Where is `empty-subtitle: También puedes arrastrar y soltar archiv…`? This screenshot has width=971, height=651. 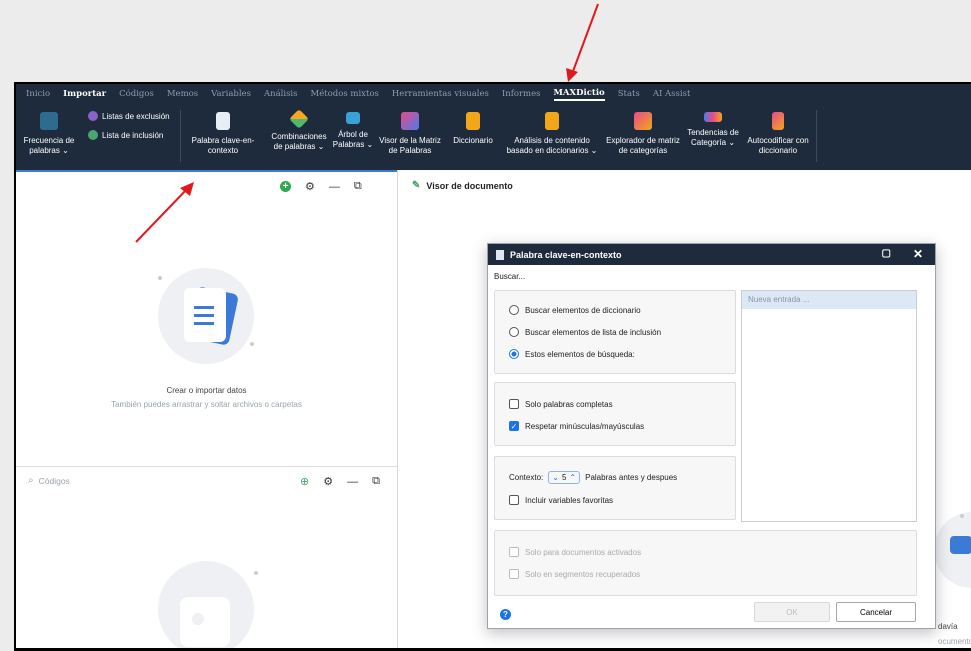
empty-subtitle: También puedes arrastrar y soltar archiv… is located at coordinates (206, 404).